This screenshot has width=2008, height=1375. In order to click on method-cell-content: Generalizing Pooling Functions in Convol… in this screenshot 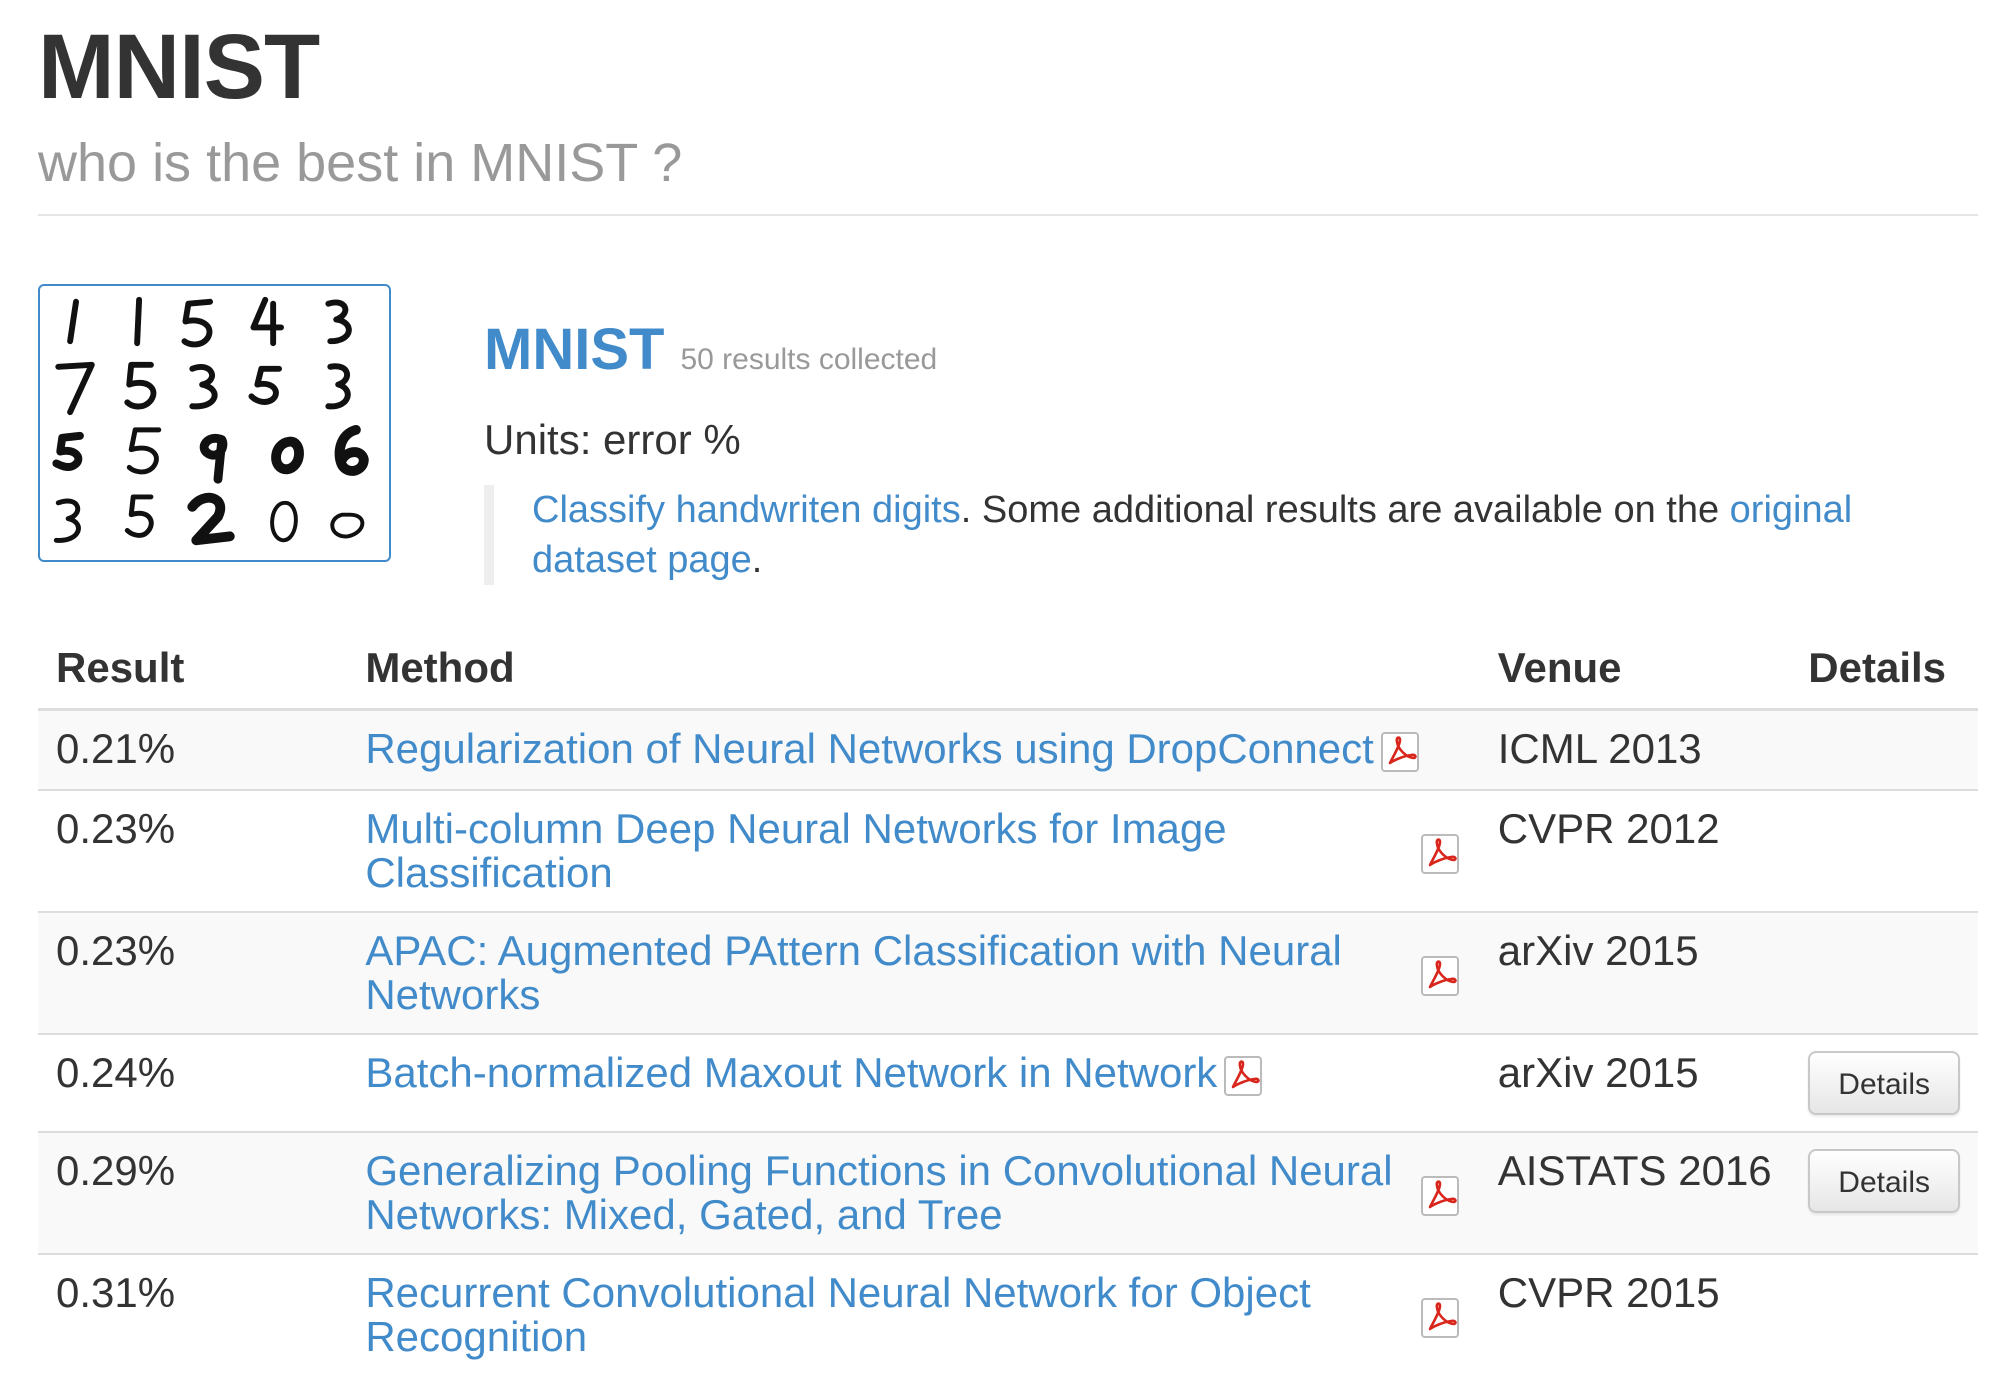, I will do `click(913, 1193)`.